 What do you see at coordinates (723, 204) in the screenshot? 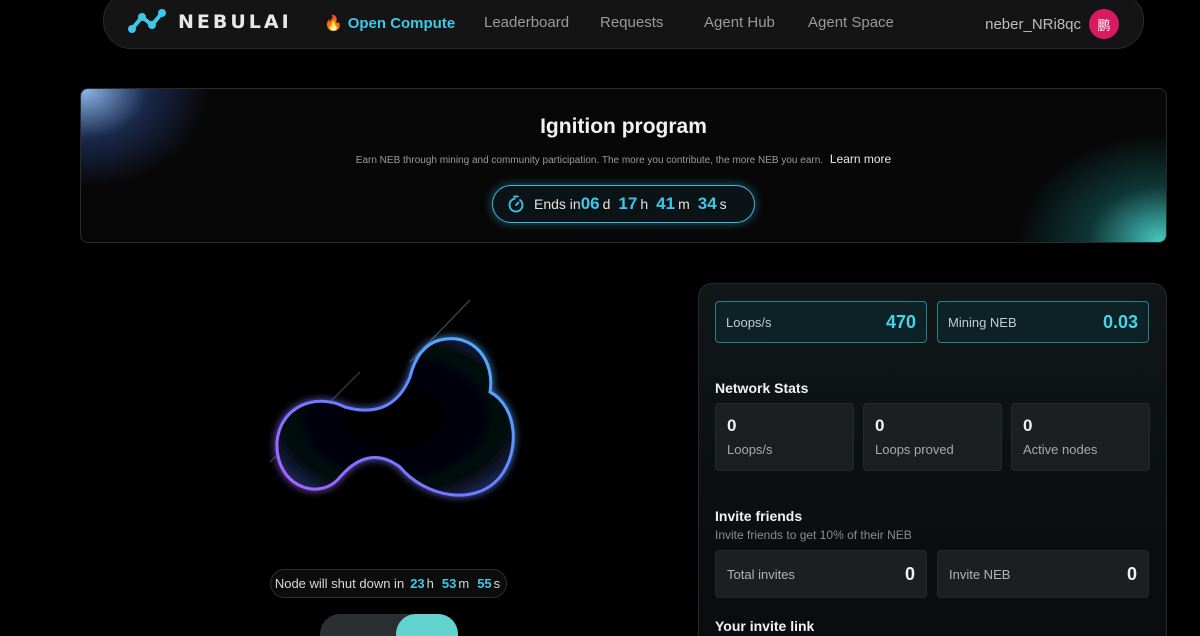
I see `countdown-seconds-unit: s` at bounding box center [723, 204].